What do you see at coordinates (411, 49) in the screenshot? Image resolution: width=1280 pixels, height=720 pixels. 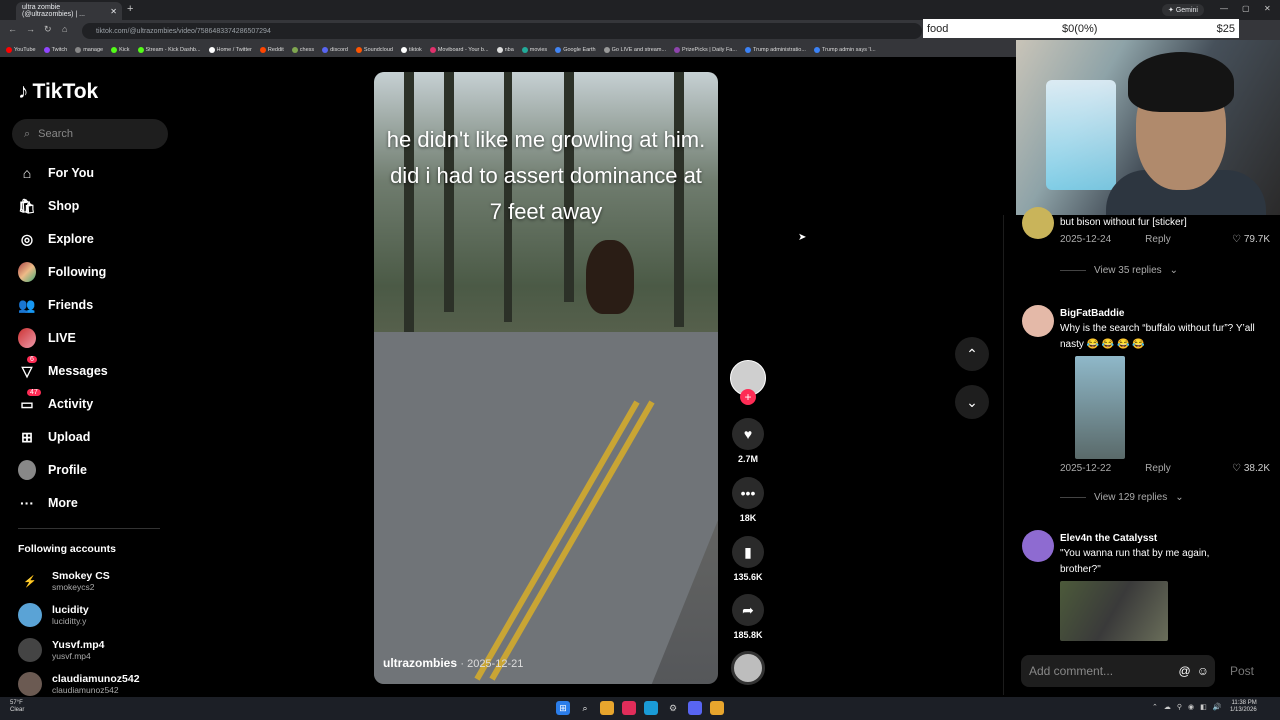 I see `bookmark: tiktok` at bounding box center [411, 49].